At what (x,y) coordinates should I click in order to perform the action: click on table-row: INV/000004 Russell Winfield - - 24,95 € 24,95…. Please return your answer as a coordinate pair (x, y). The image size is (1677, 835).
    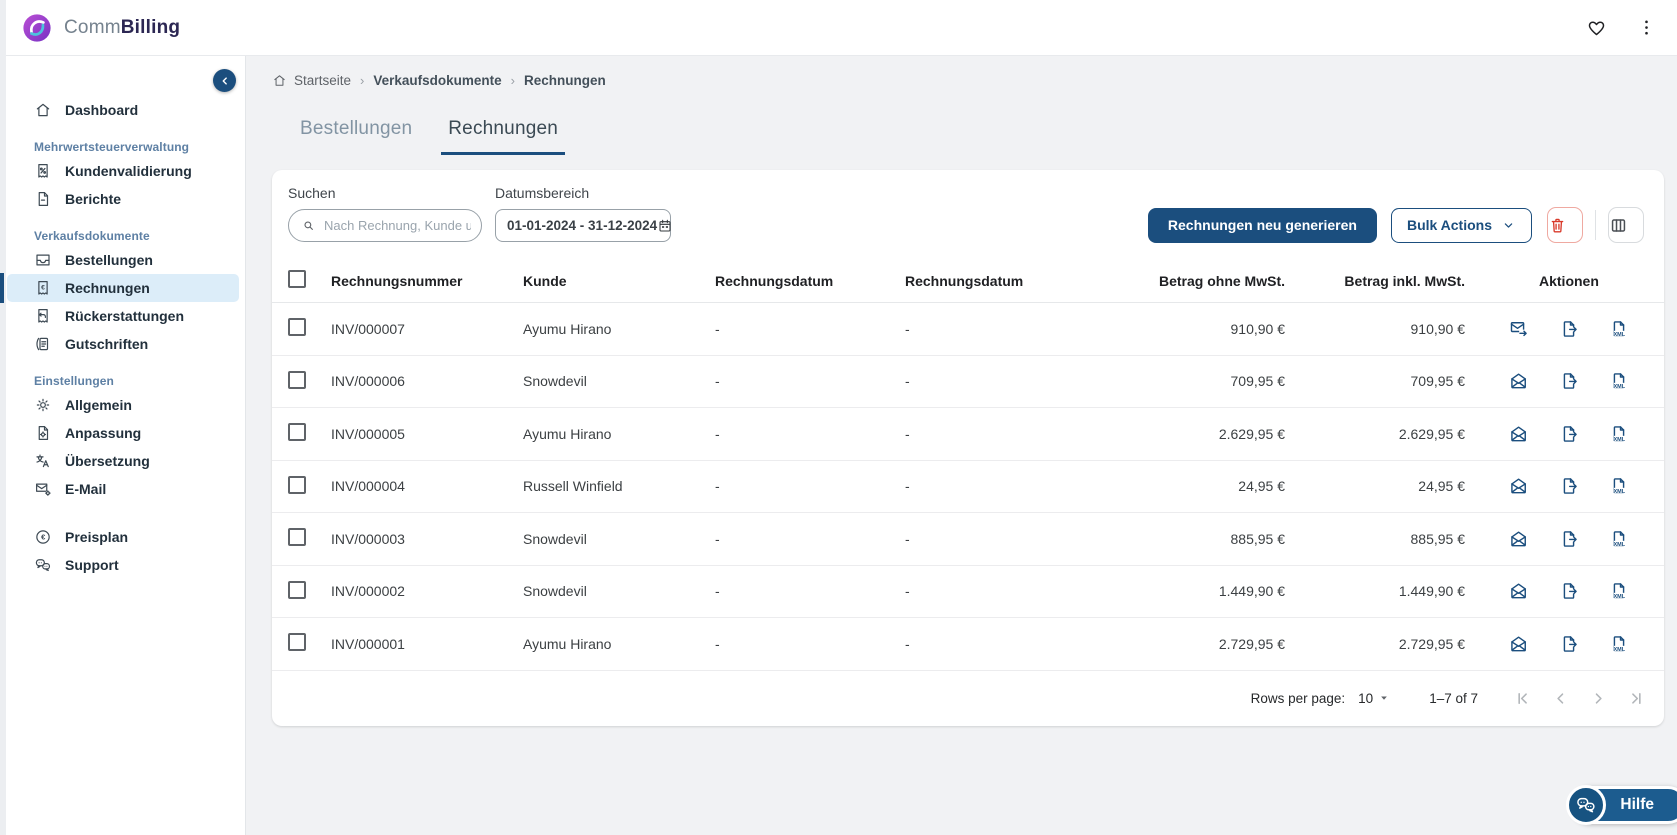
    Looking at the image, I should click on (968, 487).